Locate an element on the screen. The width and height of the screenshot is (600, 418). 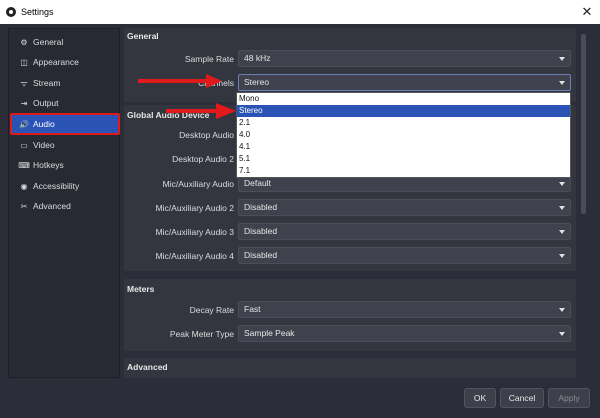
group-title: Meters is located at coordinates (141, 289).